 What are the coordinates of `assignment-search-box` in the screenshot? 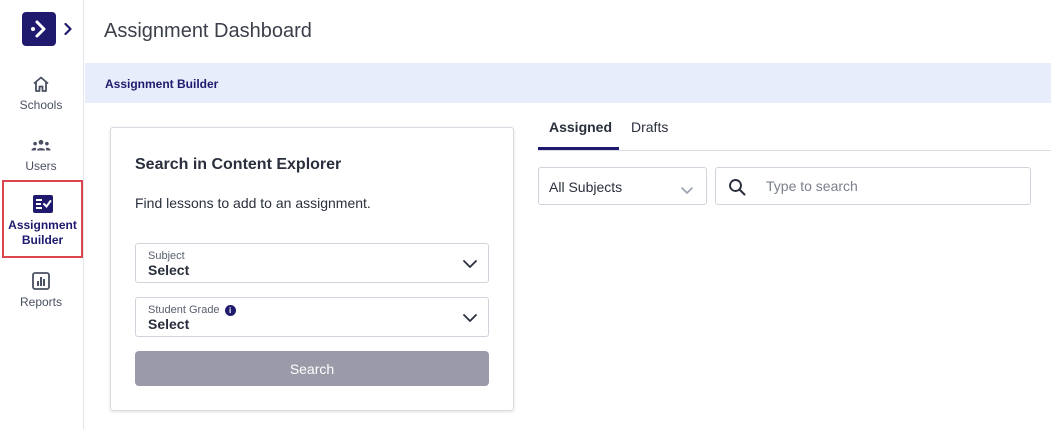 It's located at (873, 186).